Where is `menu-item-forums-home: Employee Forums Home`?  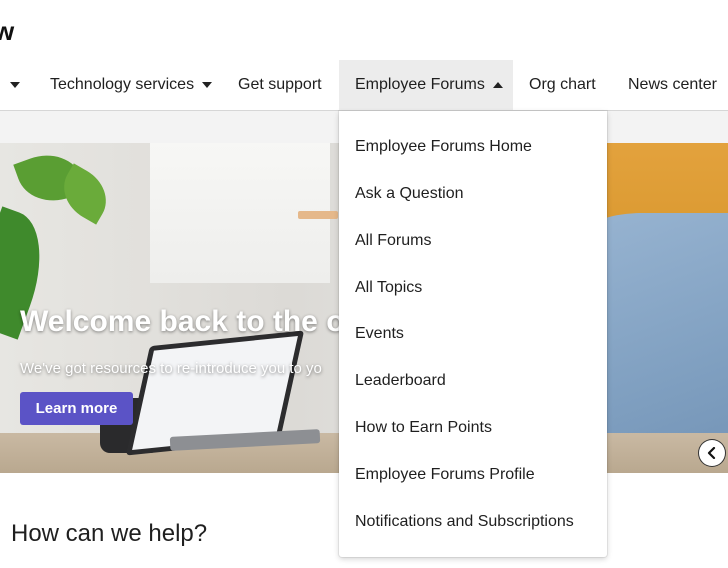 menu-item-forums-home: Employee Forums Home is located at coordinates (443, 147).